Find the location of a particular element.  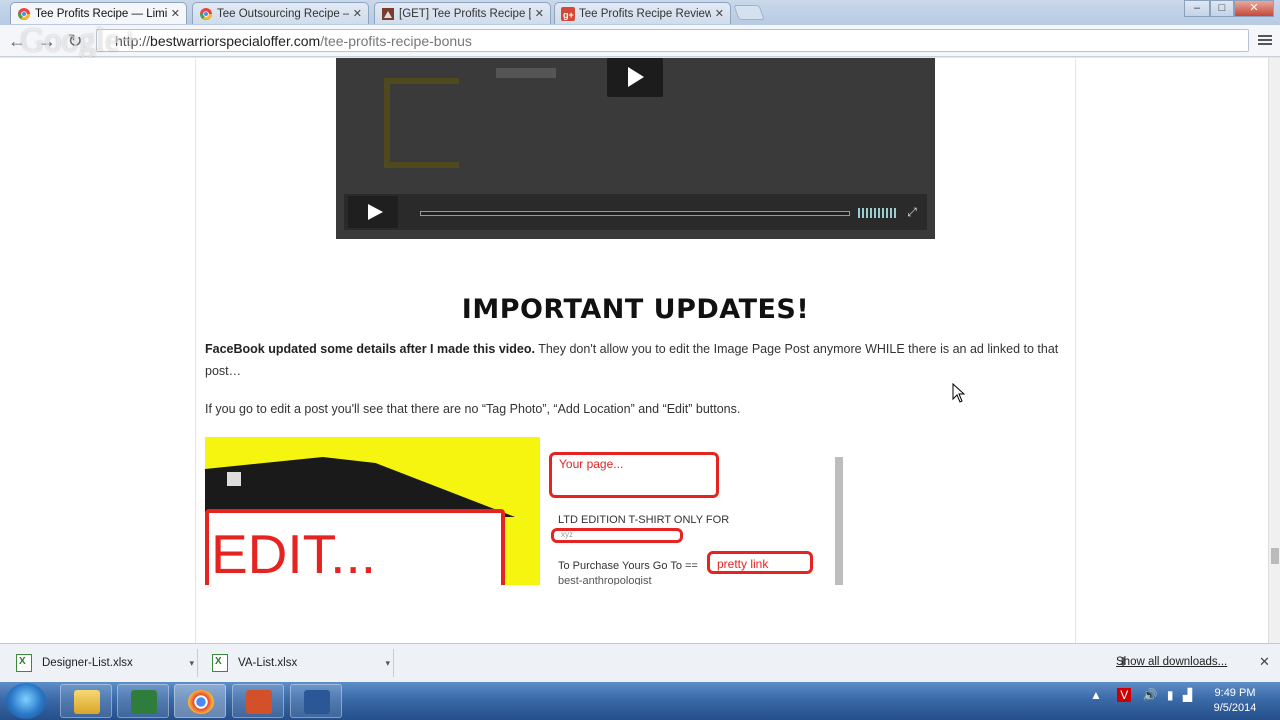

clock-date: 9/5/2014 is located at coordinates (1235, 708).